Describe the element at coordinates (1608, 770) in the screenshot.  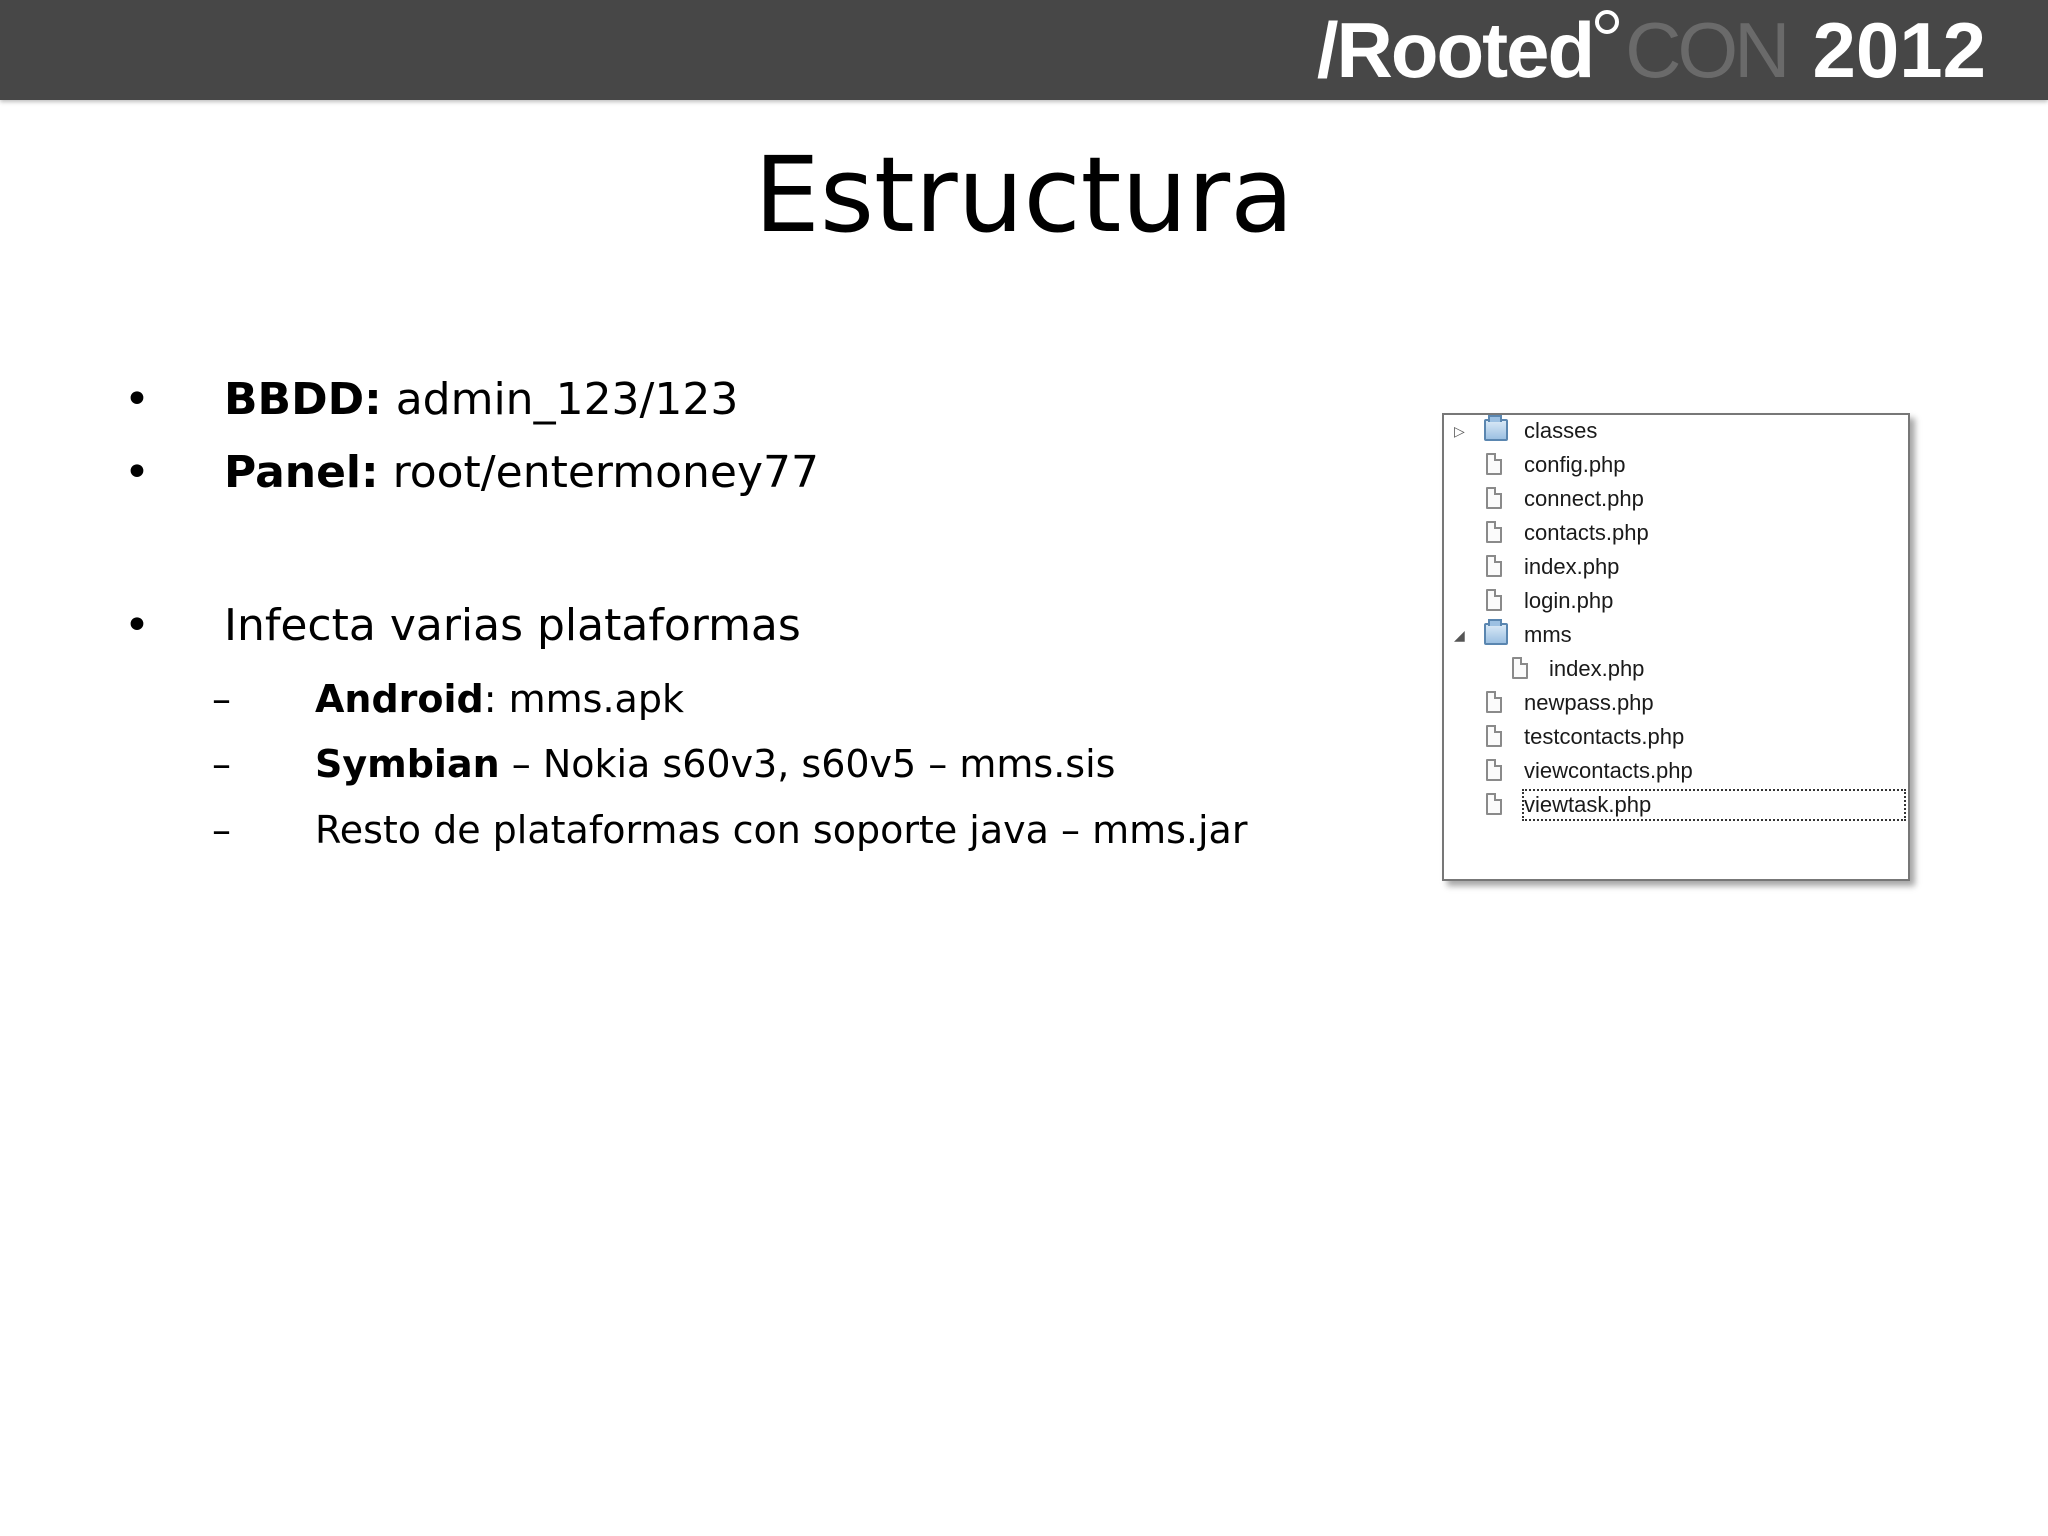
I see `tree-item-label: viewcontacts.php` at that location.